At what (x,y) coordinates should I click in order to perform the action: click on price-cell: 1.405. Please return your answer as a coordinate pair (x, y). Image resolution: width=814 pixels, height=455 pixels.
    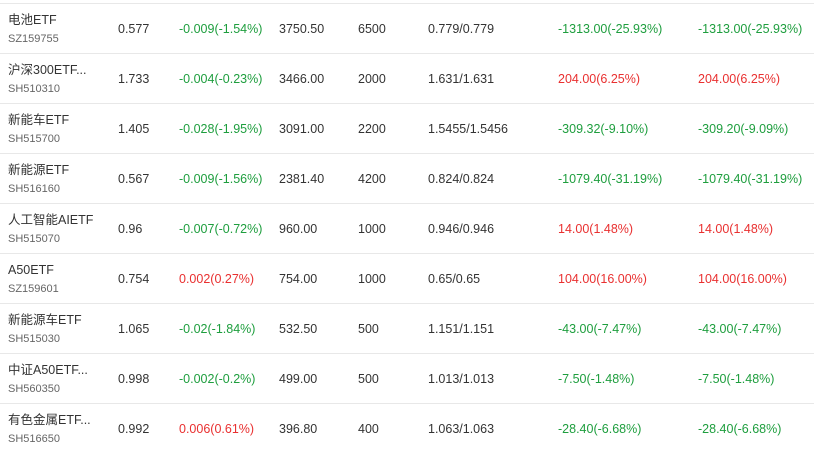
    Looking at the image, I should click on (134, 129).